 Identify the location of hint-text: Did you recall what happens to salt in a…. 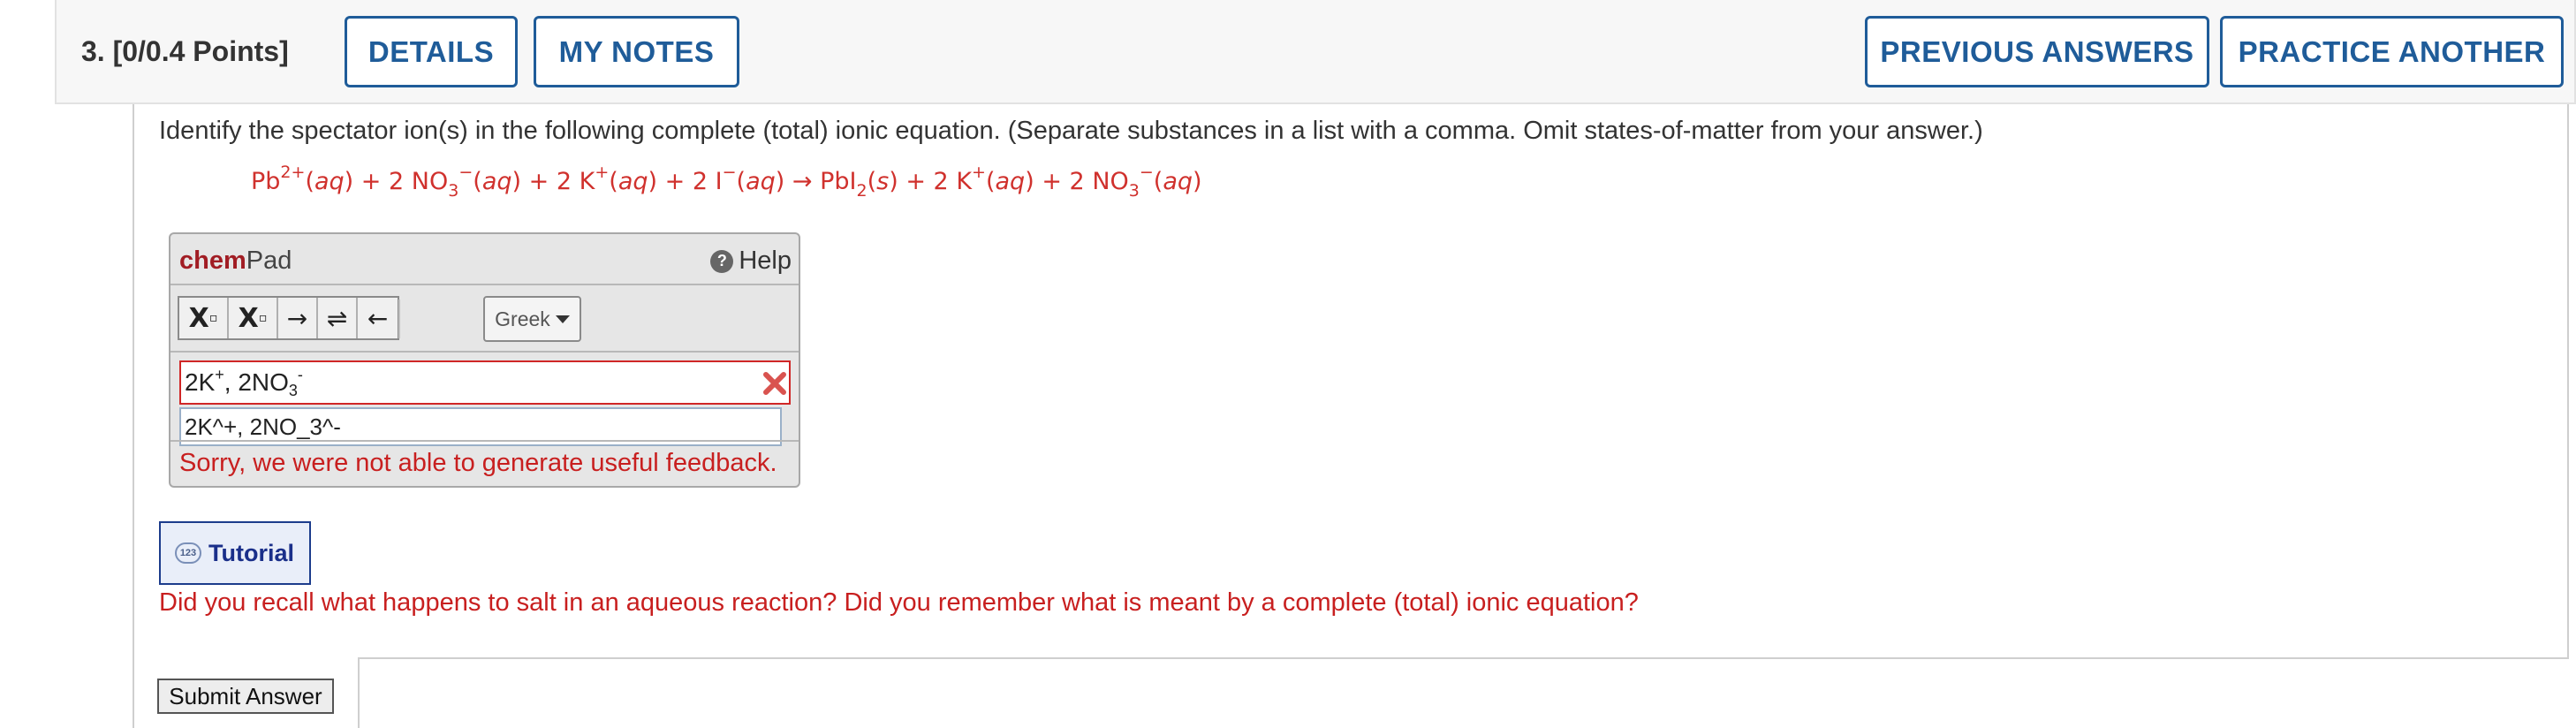
(899, 603).